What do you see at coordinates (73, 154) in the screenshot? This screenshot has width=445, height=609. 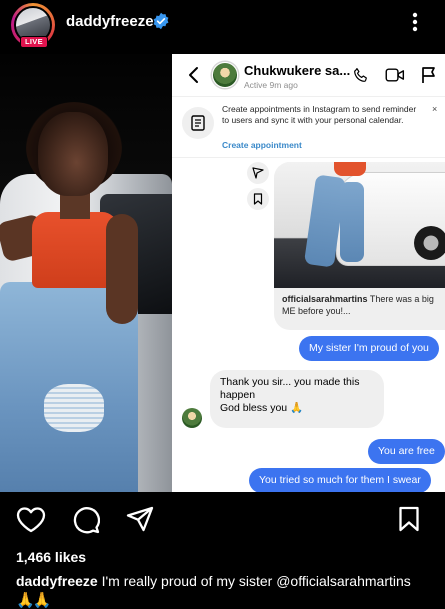 I see `face-graphic` at bounding box center [73, 154].